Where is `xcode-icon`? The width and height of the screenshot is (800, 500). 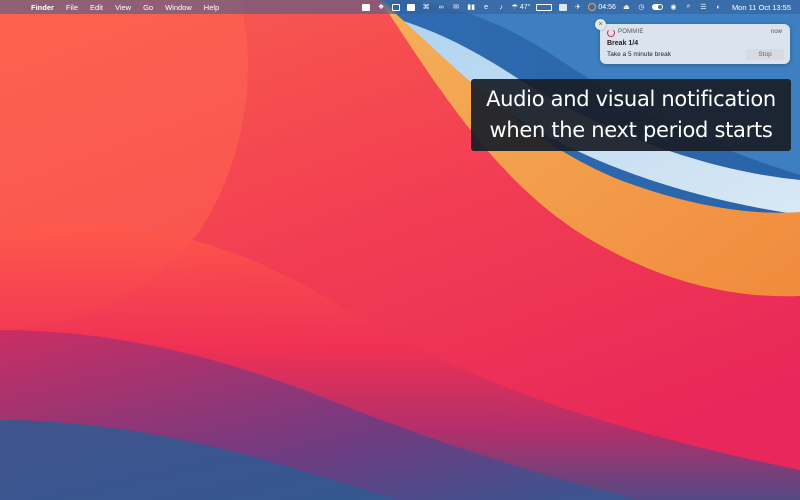 xcode-icon is located at coordinates (562, 7).